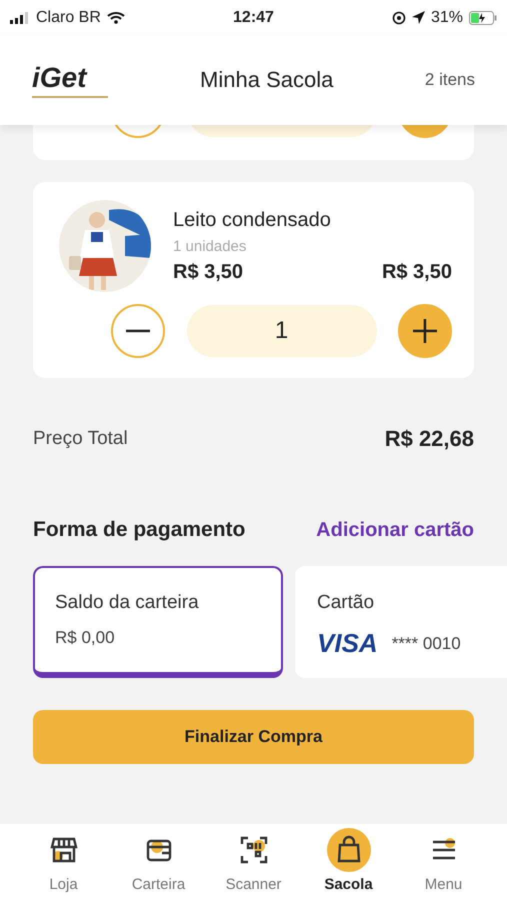 Image resolution: width=507 pixels, height=900 pixels. What do you see at coordinates (444, 864) in the screenshot?
I see `nav-tab: Menu` at bounding box center [444, 864].